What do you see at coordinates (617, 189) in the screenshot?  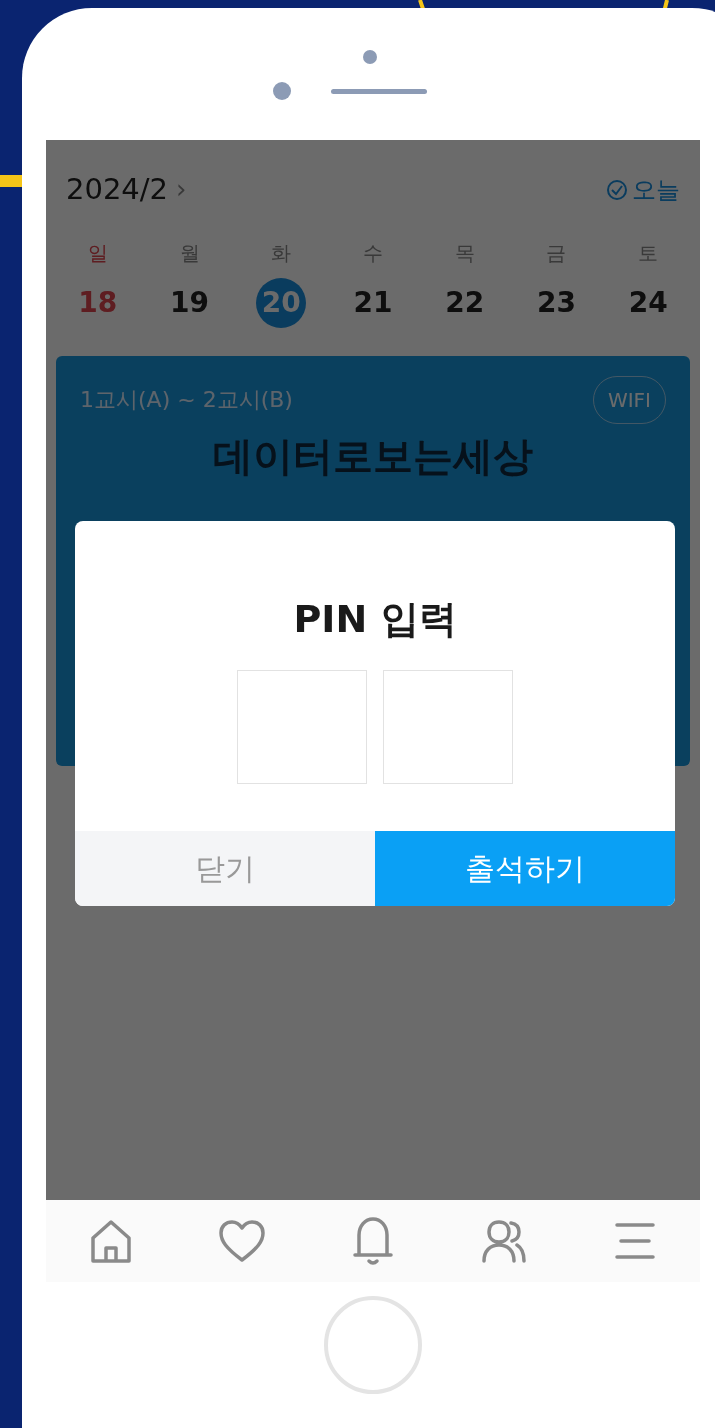 I see `check-circle-icon` at bounding box center [617, 189].